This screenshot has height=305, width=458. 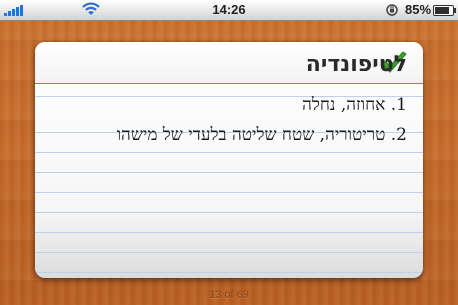 What do you see at coordinates (229, 63) in the screenshot?
I see `card-header: לטיפונדיה` at bounding box center [229, 63].